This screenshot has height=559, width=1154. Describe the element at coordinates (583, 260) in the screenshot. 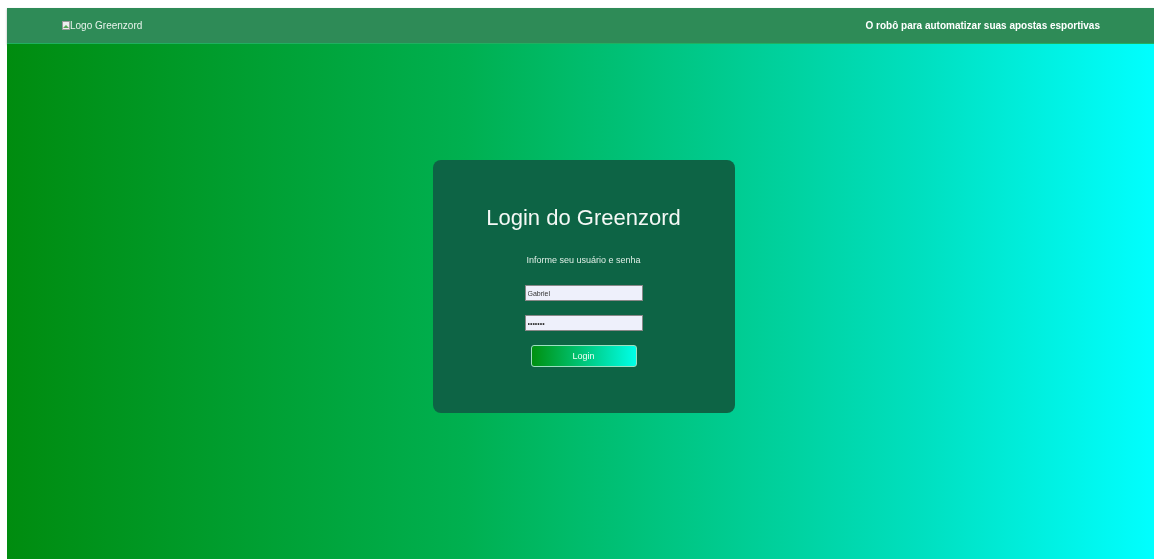

I see `login-subtitle: Informe seu usuário e senha` at that location.